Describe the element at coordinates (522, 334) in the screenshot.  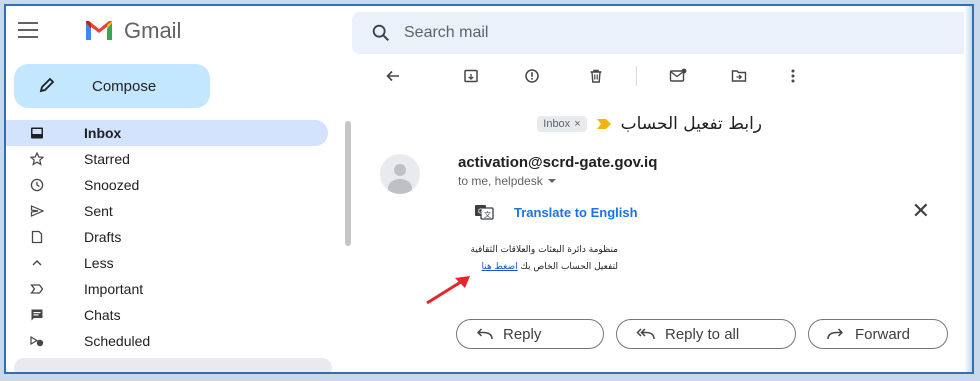
I see `reply-label: Reply` at that location.